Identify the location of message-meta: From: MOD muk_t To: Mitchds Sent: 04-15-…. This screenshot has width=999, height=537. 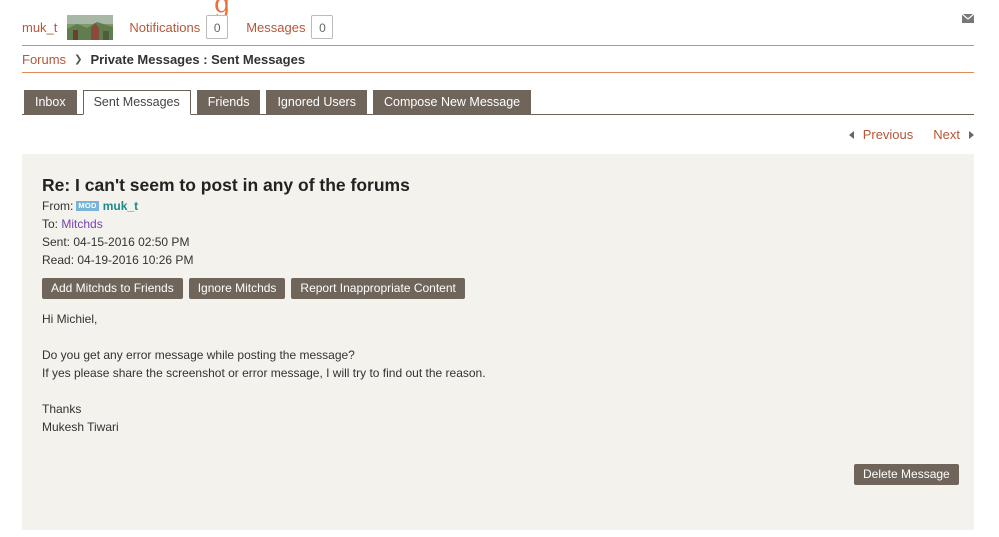
(117, 233).